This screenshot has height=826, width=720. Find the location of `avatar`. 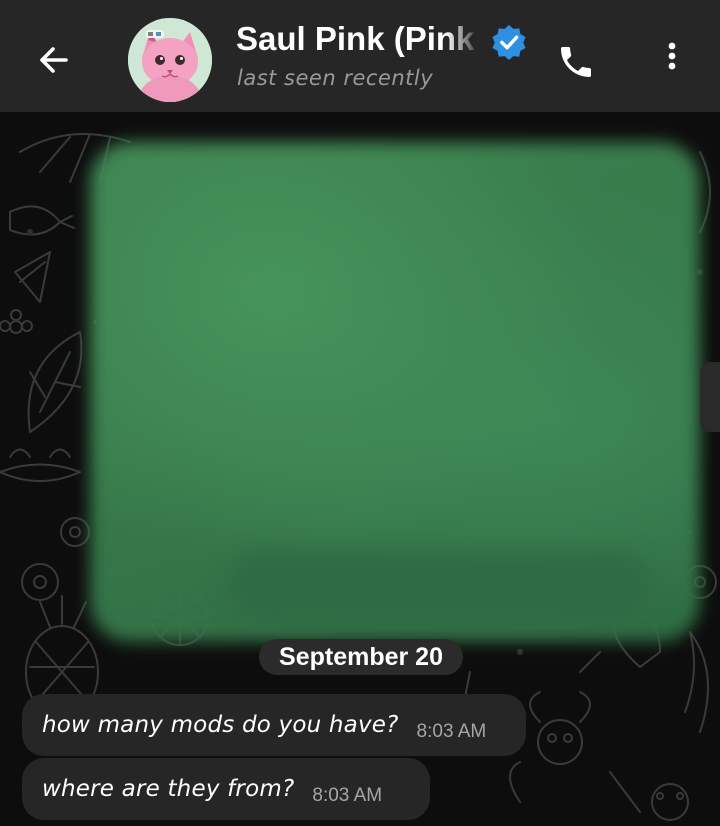

avatar is located at coordinates (170, 60).